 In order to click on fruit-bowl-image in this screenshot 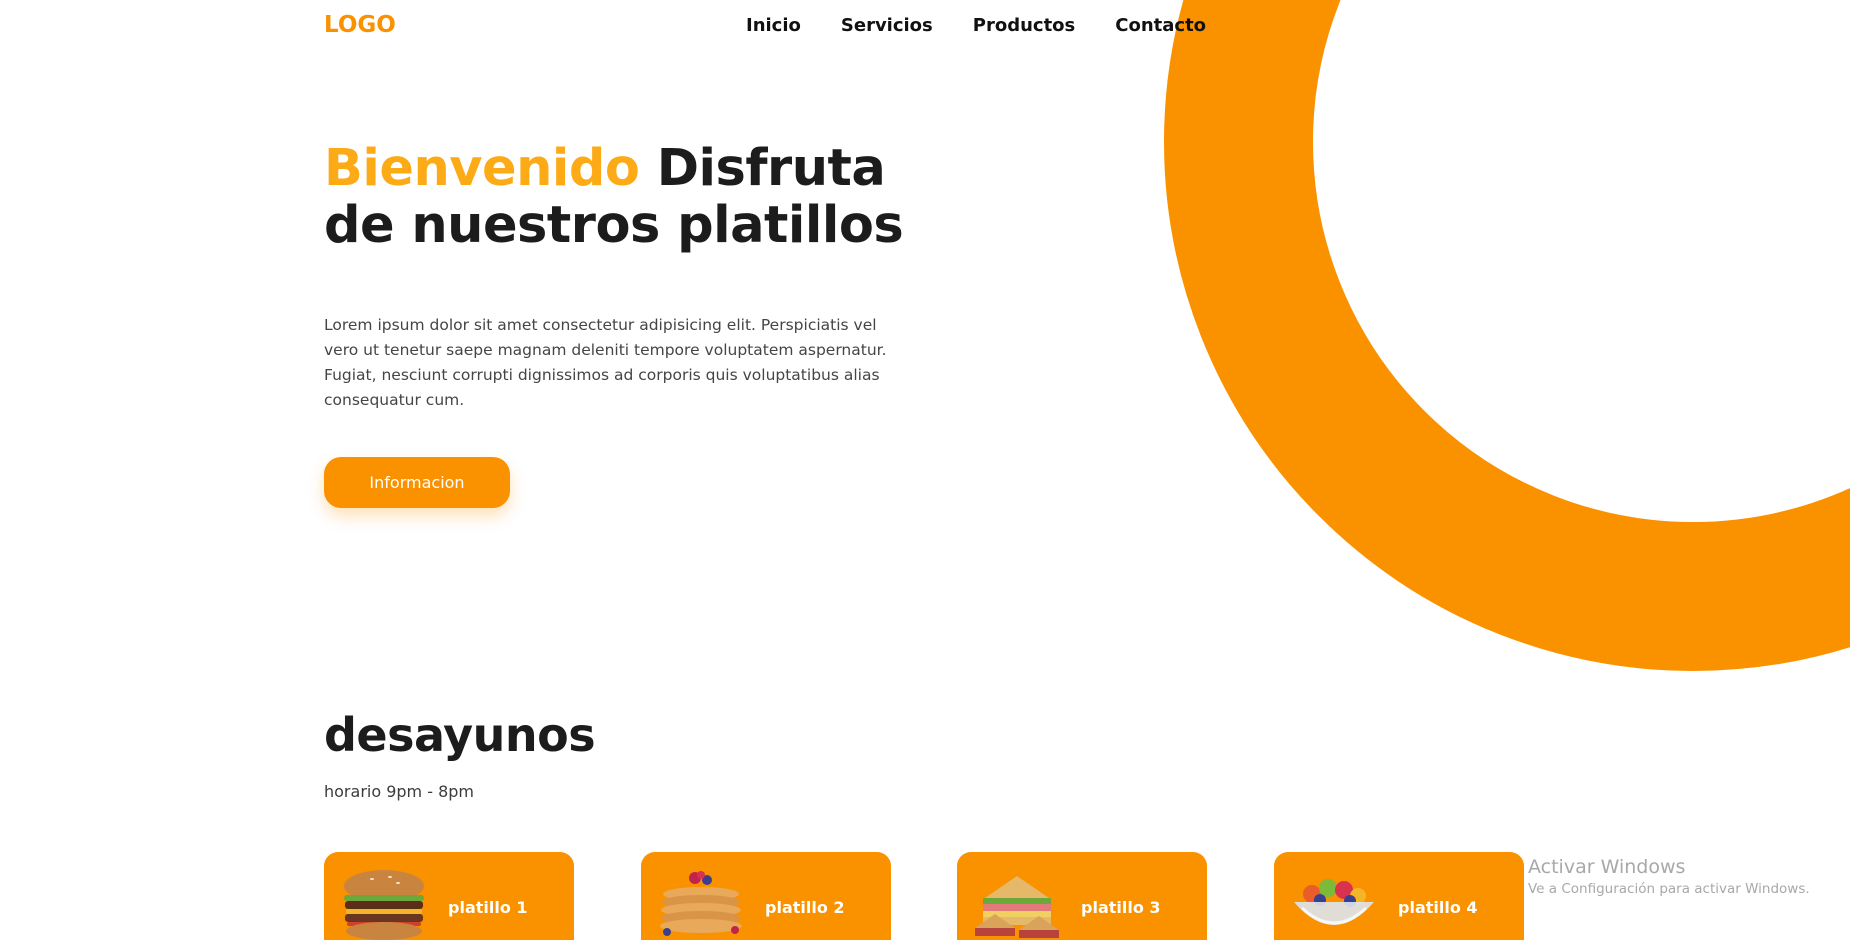, I will do `click(1334, 902)`.